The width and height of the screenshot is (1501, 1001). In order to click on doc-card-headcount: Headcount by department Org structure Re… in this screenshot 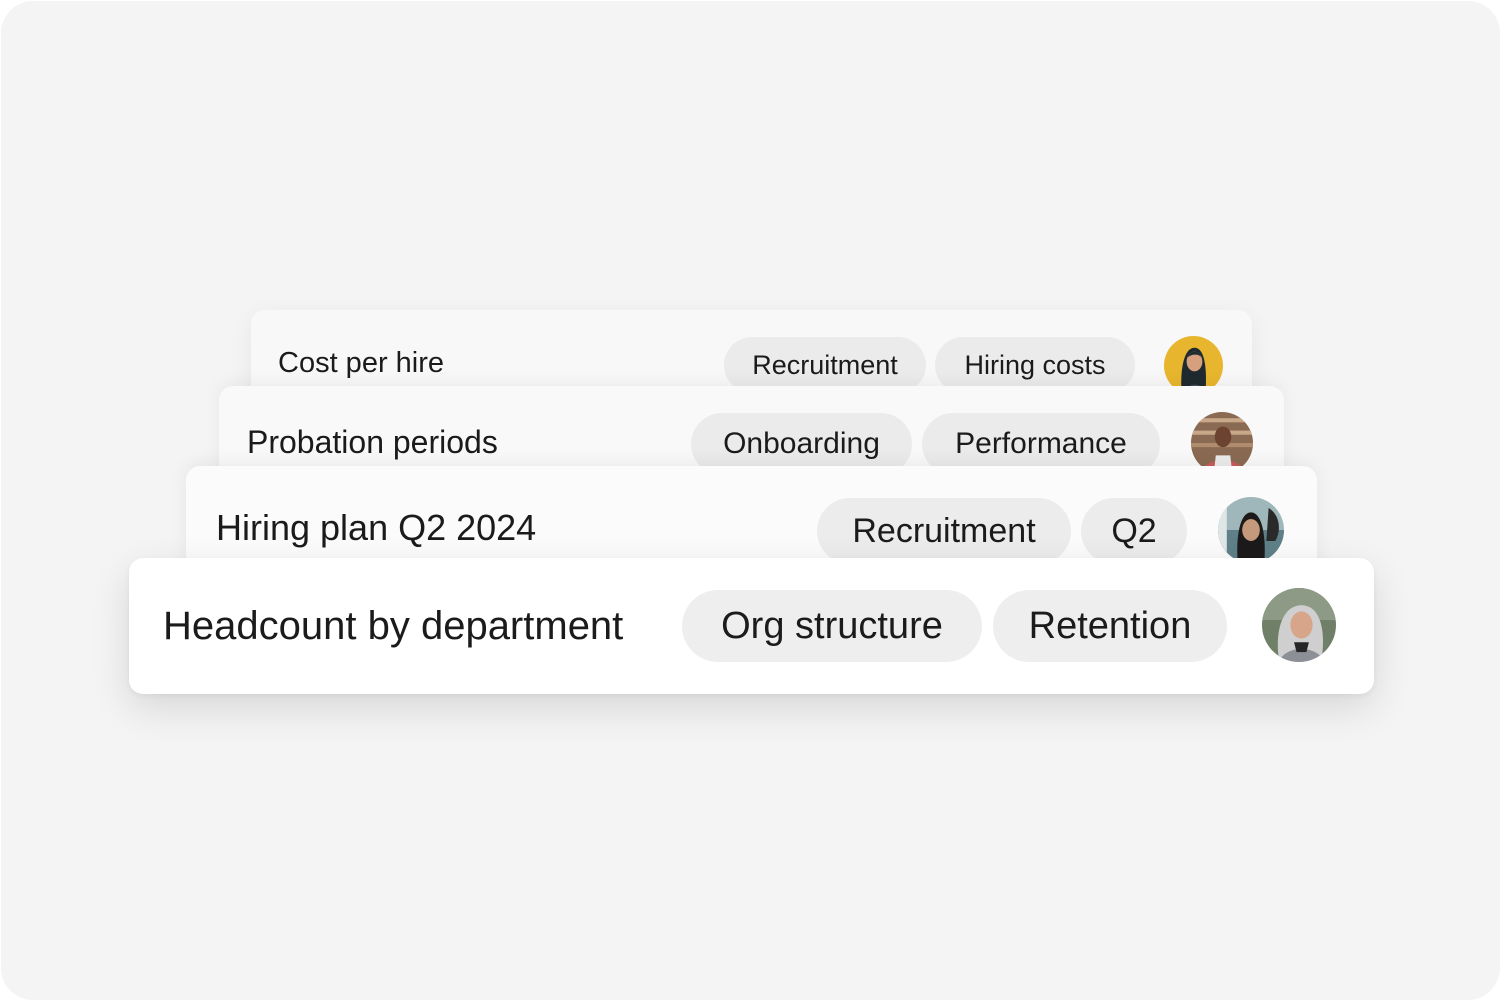, I will do `click(751, 626)`.